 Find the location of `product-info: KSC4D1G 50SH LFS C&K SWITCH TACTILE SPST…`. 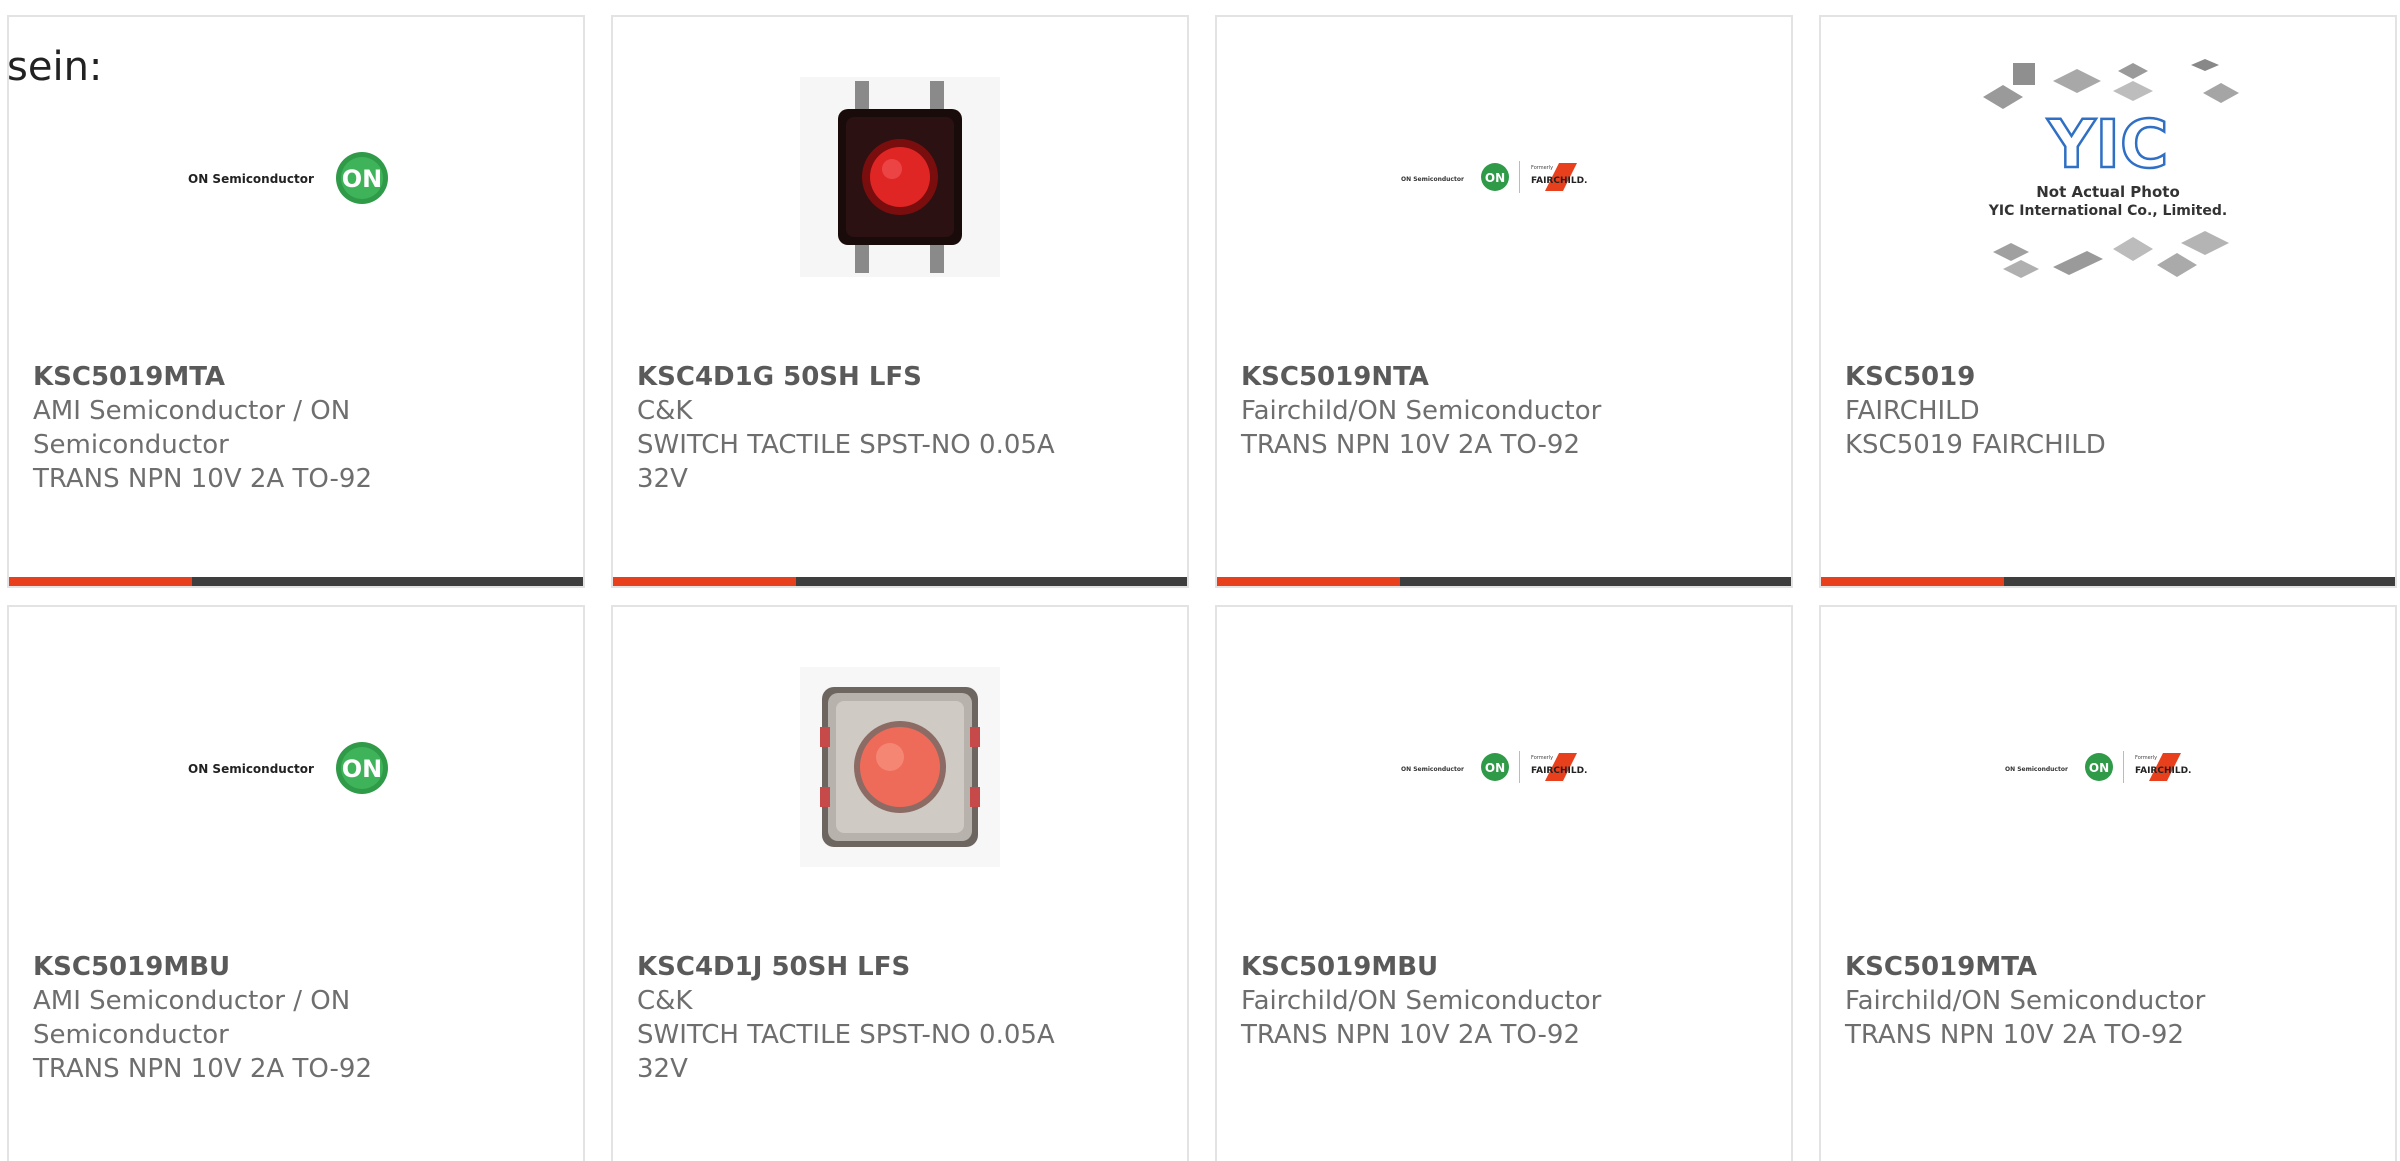

product-info: KSC4D1G 50SH LFS C&K SWITCH TACTILE SPST… is located at coordinates (857, 428).